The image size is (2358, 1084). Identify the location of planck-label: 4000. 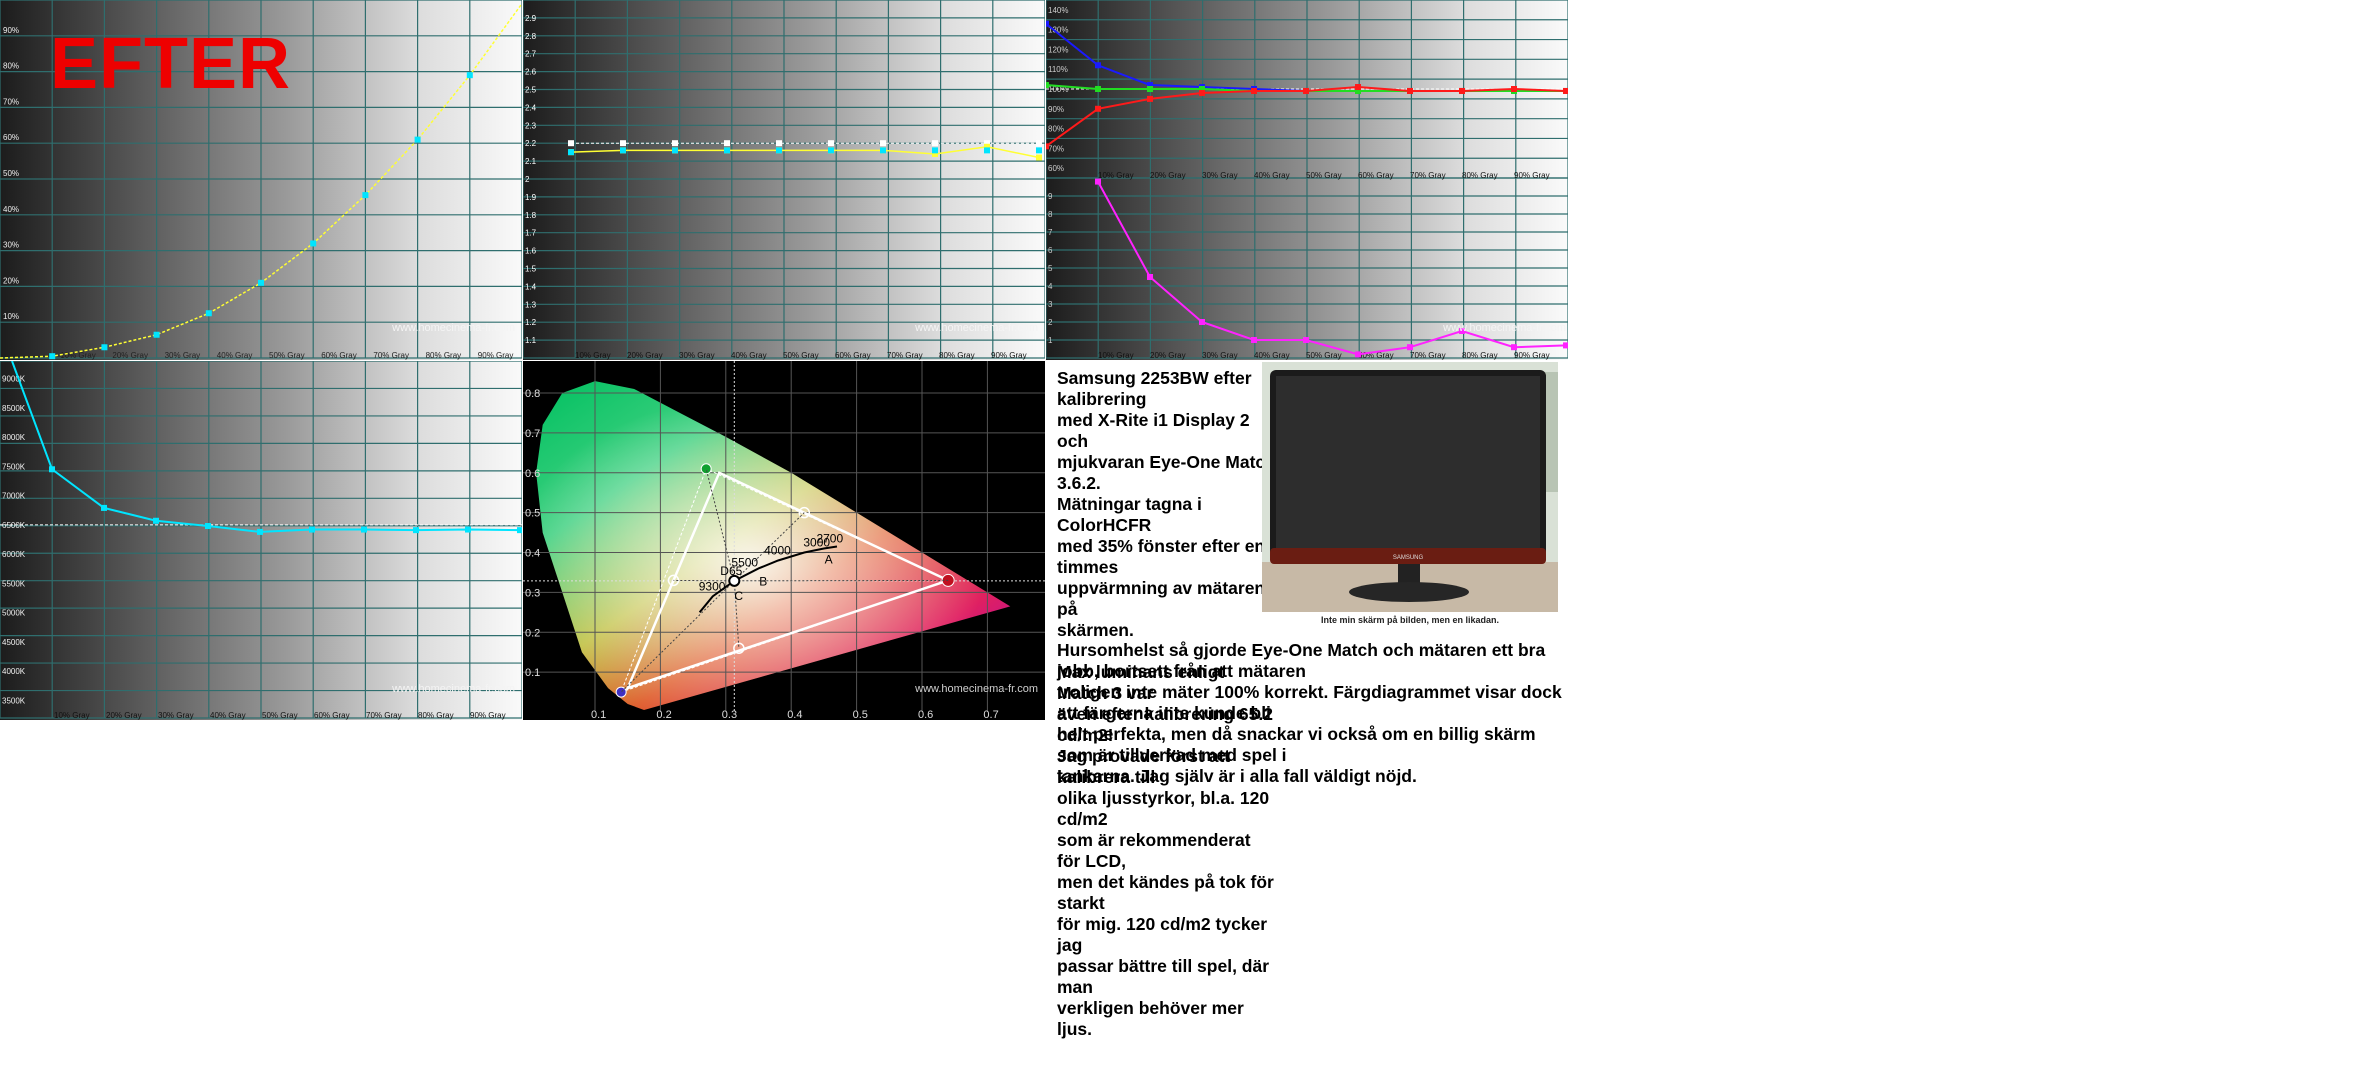
(777, 550).